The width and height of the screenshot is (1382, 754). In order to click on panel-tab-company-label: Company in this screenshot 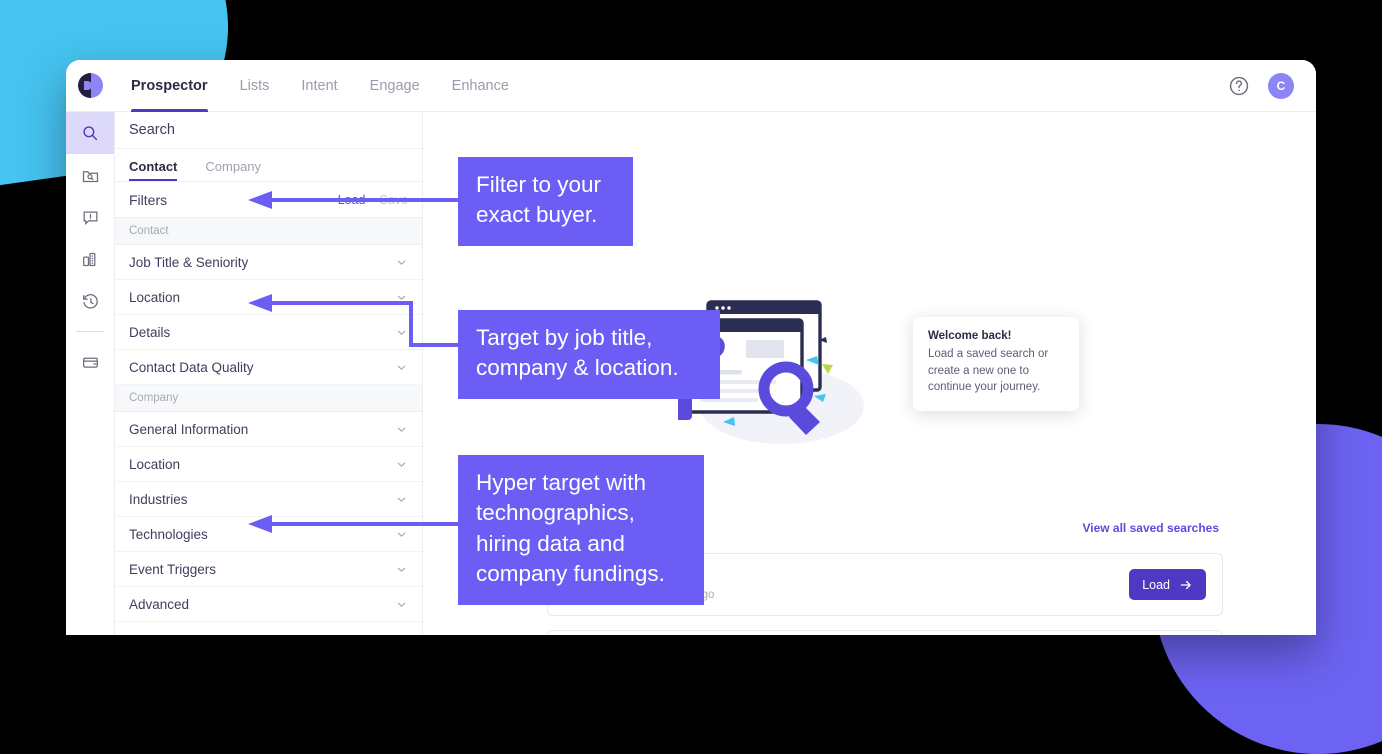, I will do `click(233, 166)`.